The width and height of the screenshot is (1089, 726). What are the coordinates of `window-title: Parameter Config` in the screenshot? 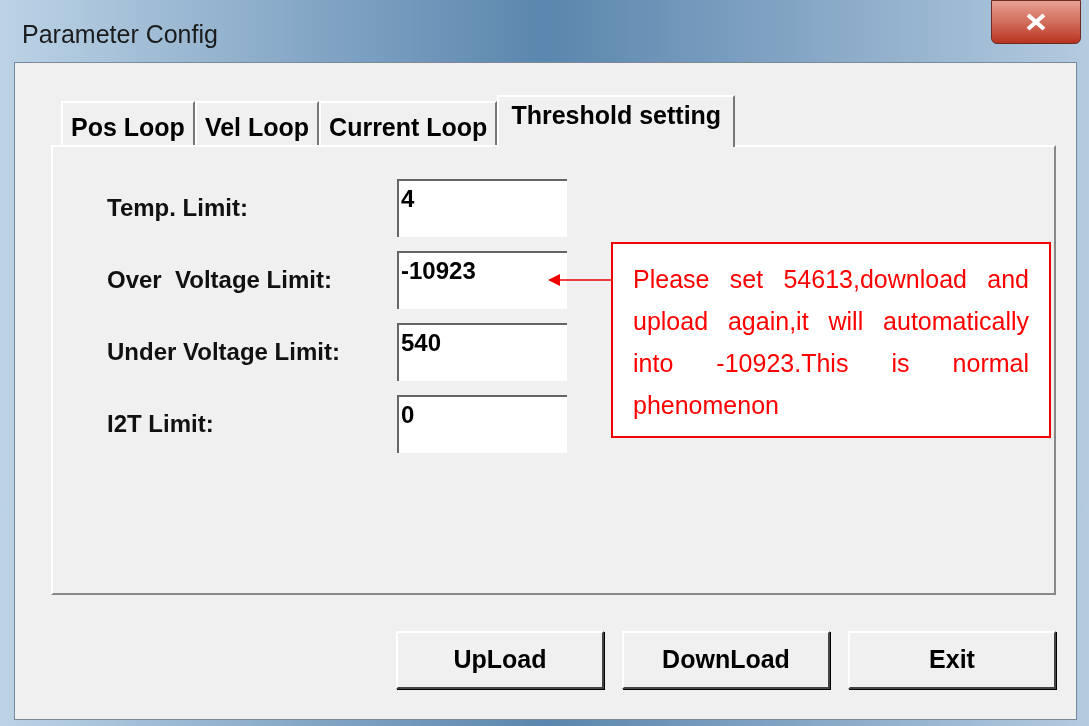 It's located at (120, 34).